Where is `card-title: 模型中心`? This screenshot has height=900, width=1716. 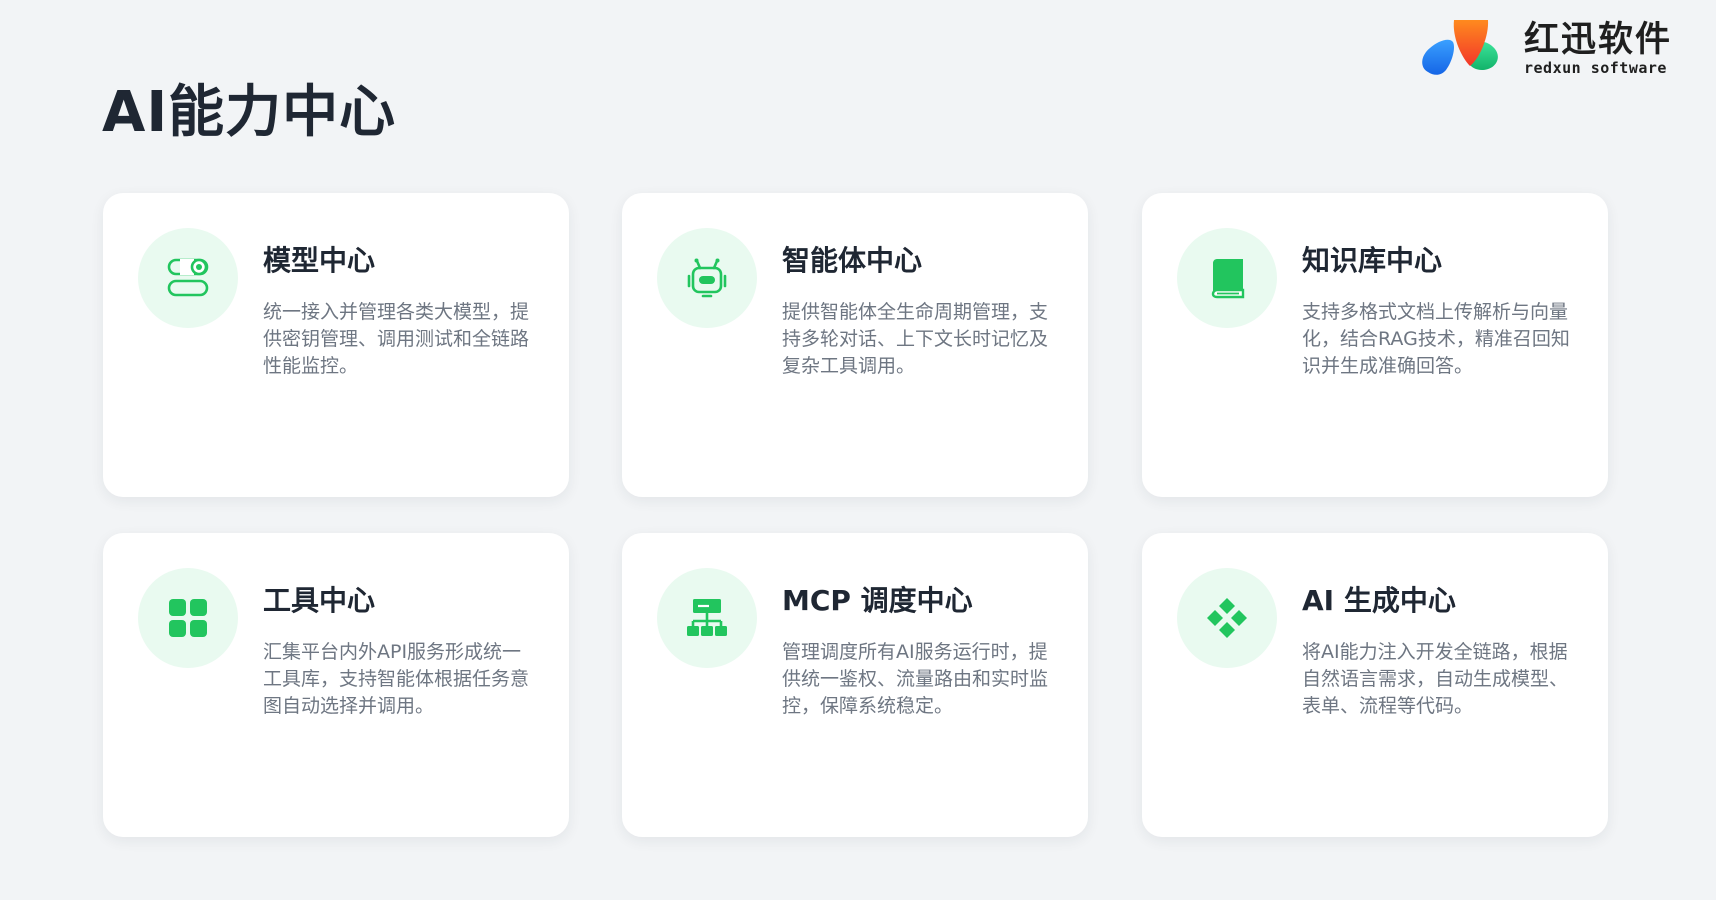
card-title: 模型中心 is located at coordinates (319, 260).